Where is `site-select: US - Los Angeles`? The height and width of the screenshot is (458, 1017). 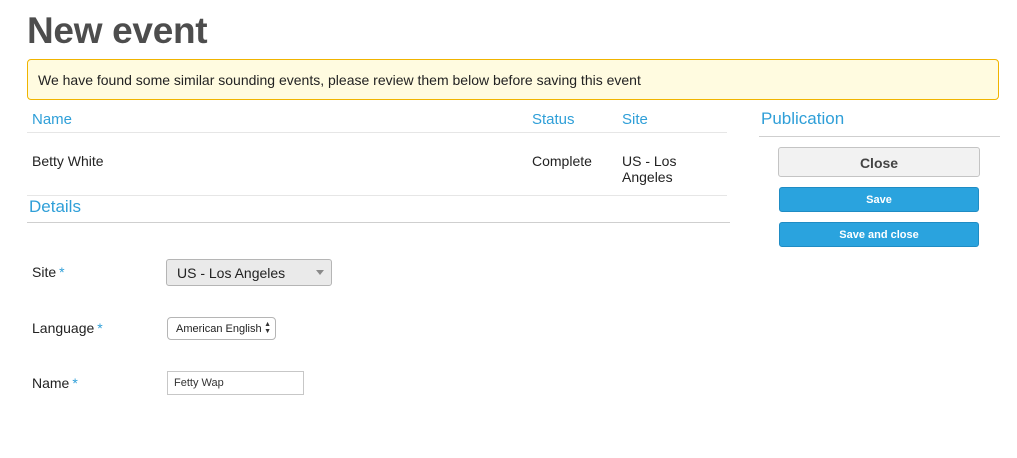 site-select: US - Los Angeles is located at coordinates (249, 272).